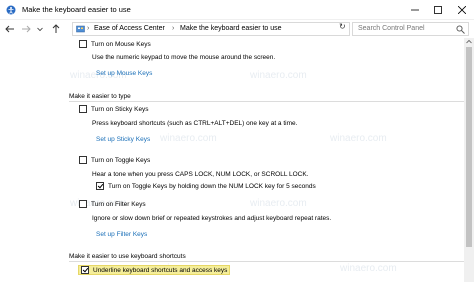  I want to click on typing-section-heading: Make it easier to type, so click(100, 96).